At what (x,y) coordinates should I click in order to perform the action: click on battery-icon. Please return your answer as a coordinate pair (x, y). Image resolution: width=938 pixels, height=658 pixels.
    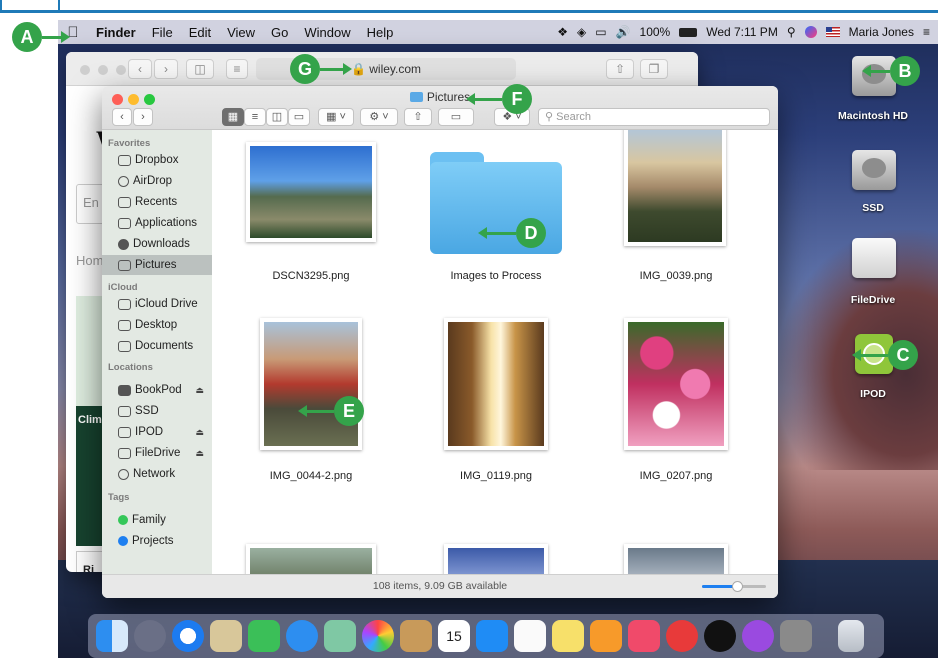
    Looking at the image, I should click on (688, 32).